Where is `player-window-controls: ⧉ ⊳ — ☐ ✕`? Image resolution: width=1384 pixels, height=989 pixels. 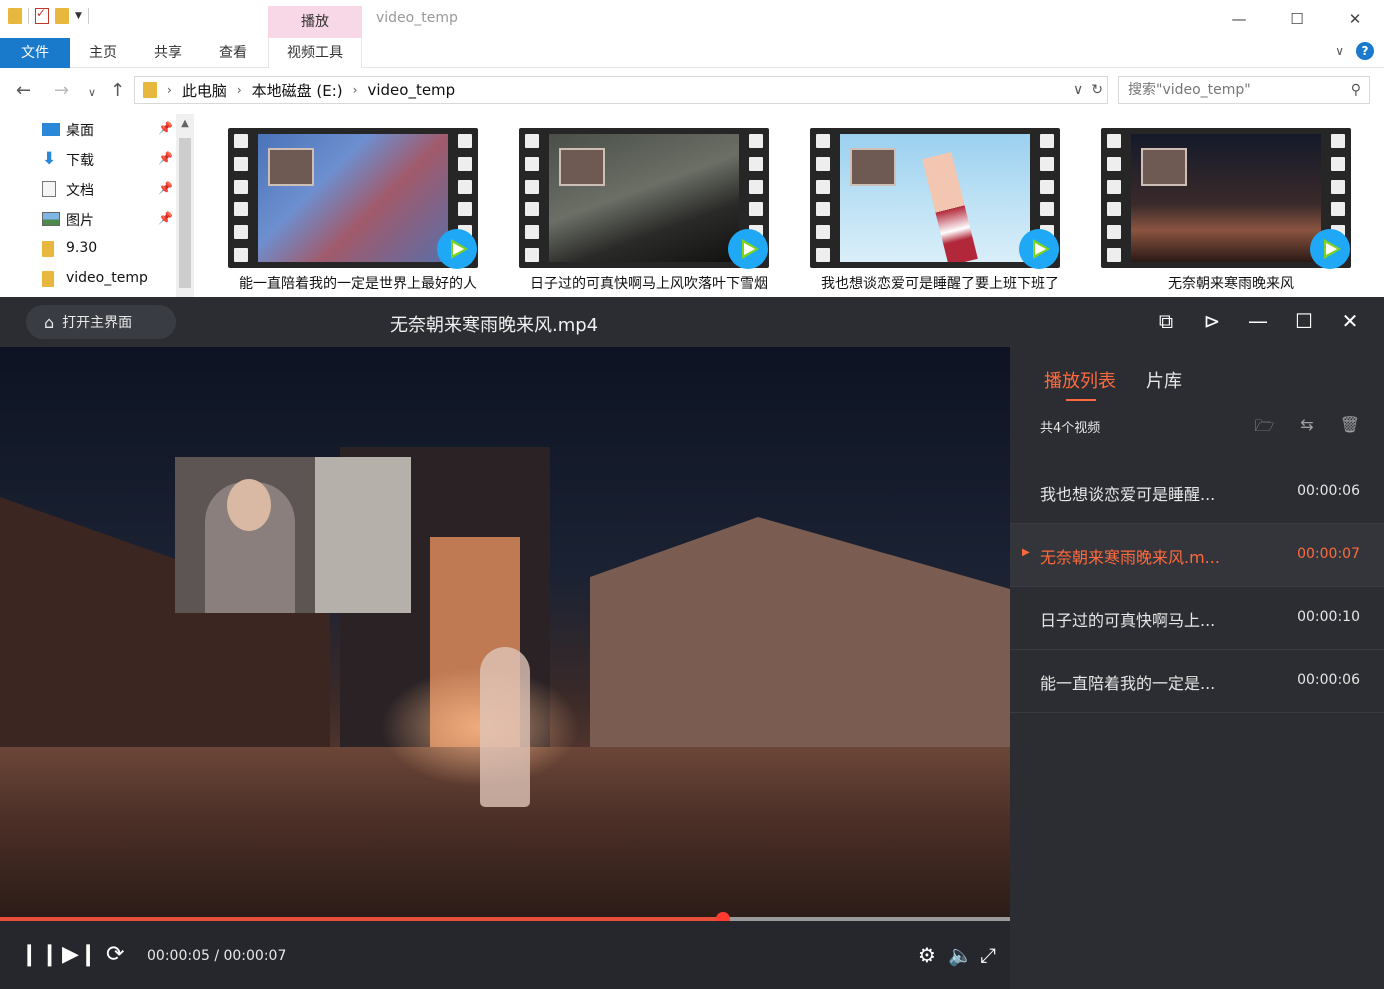 player-window-controls: ⧉ ⊳ — ☐ ✕ is located at coordinates (1258, 321).